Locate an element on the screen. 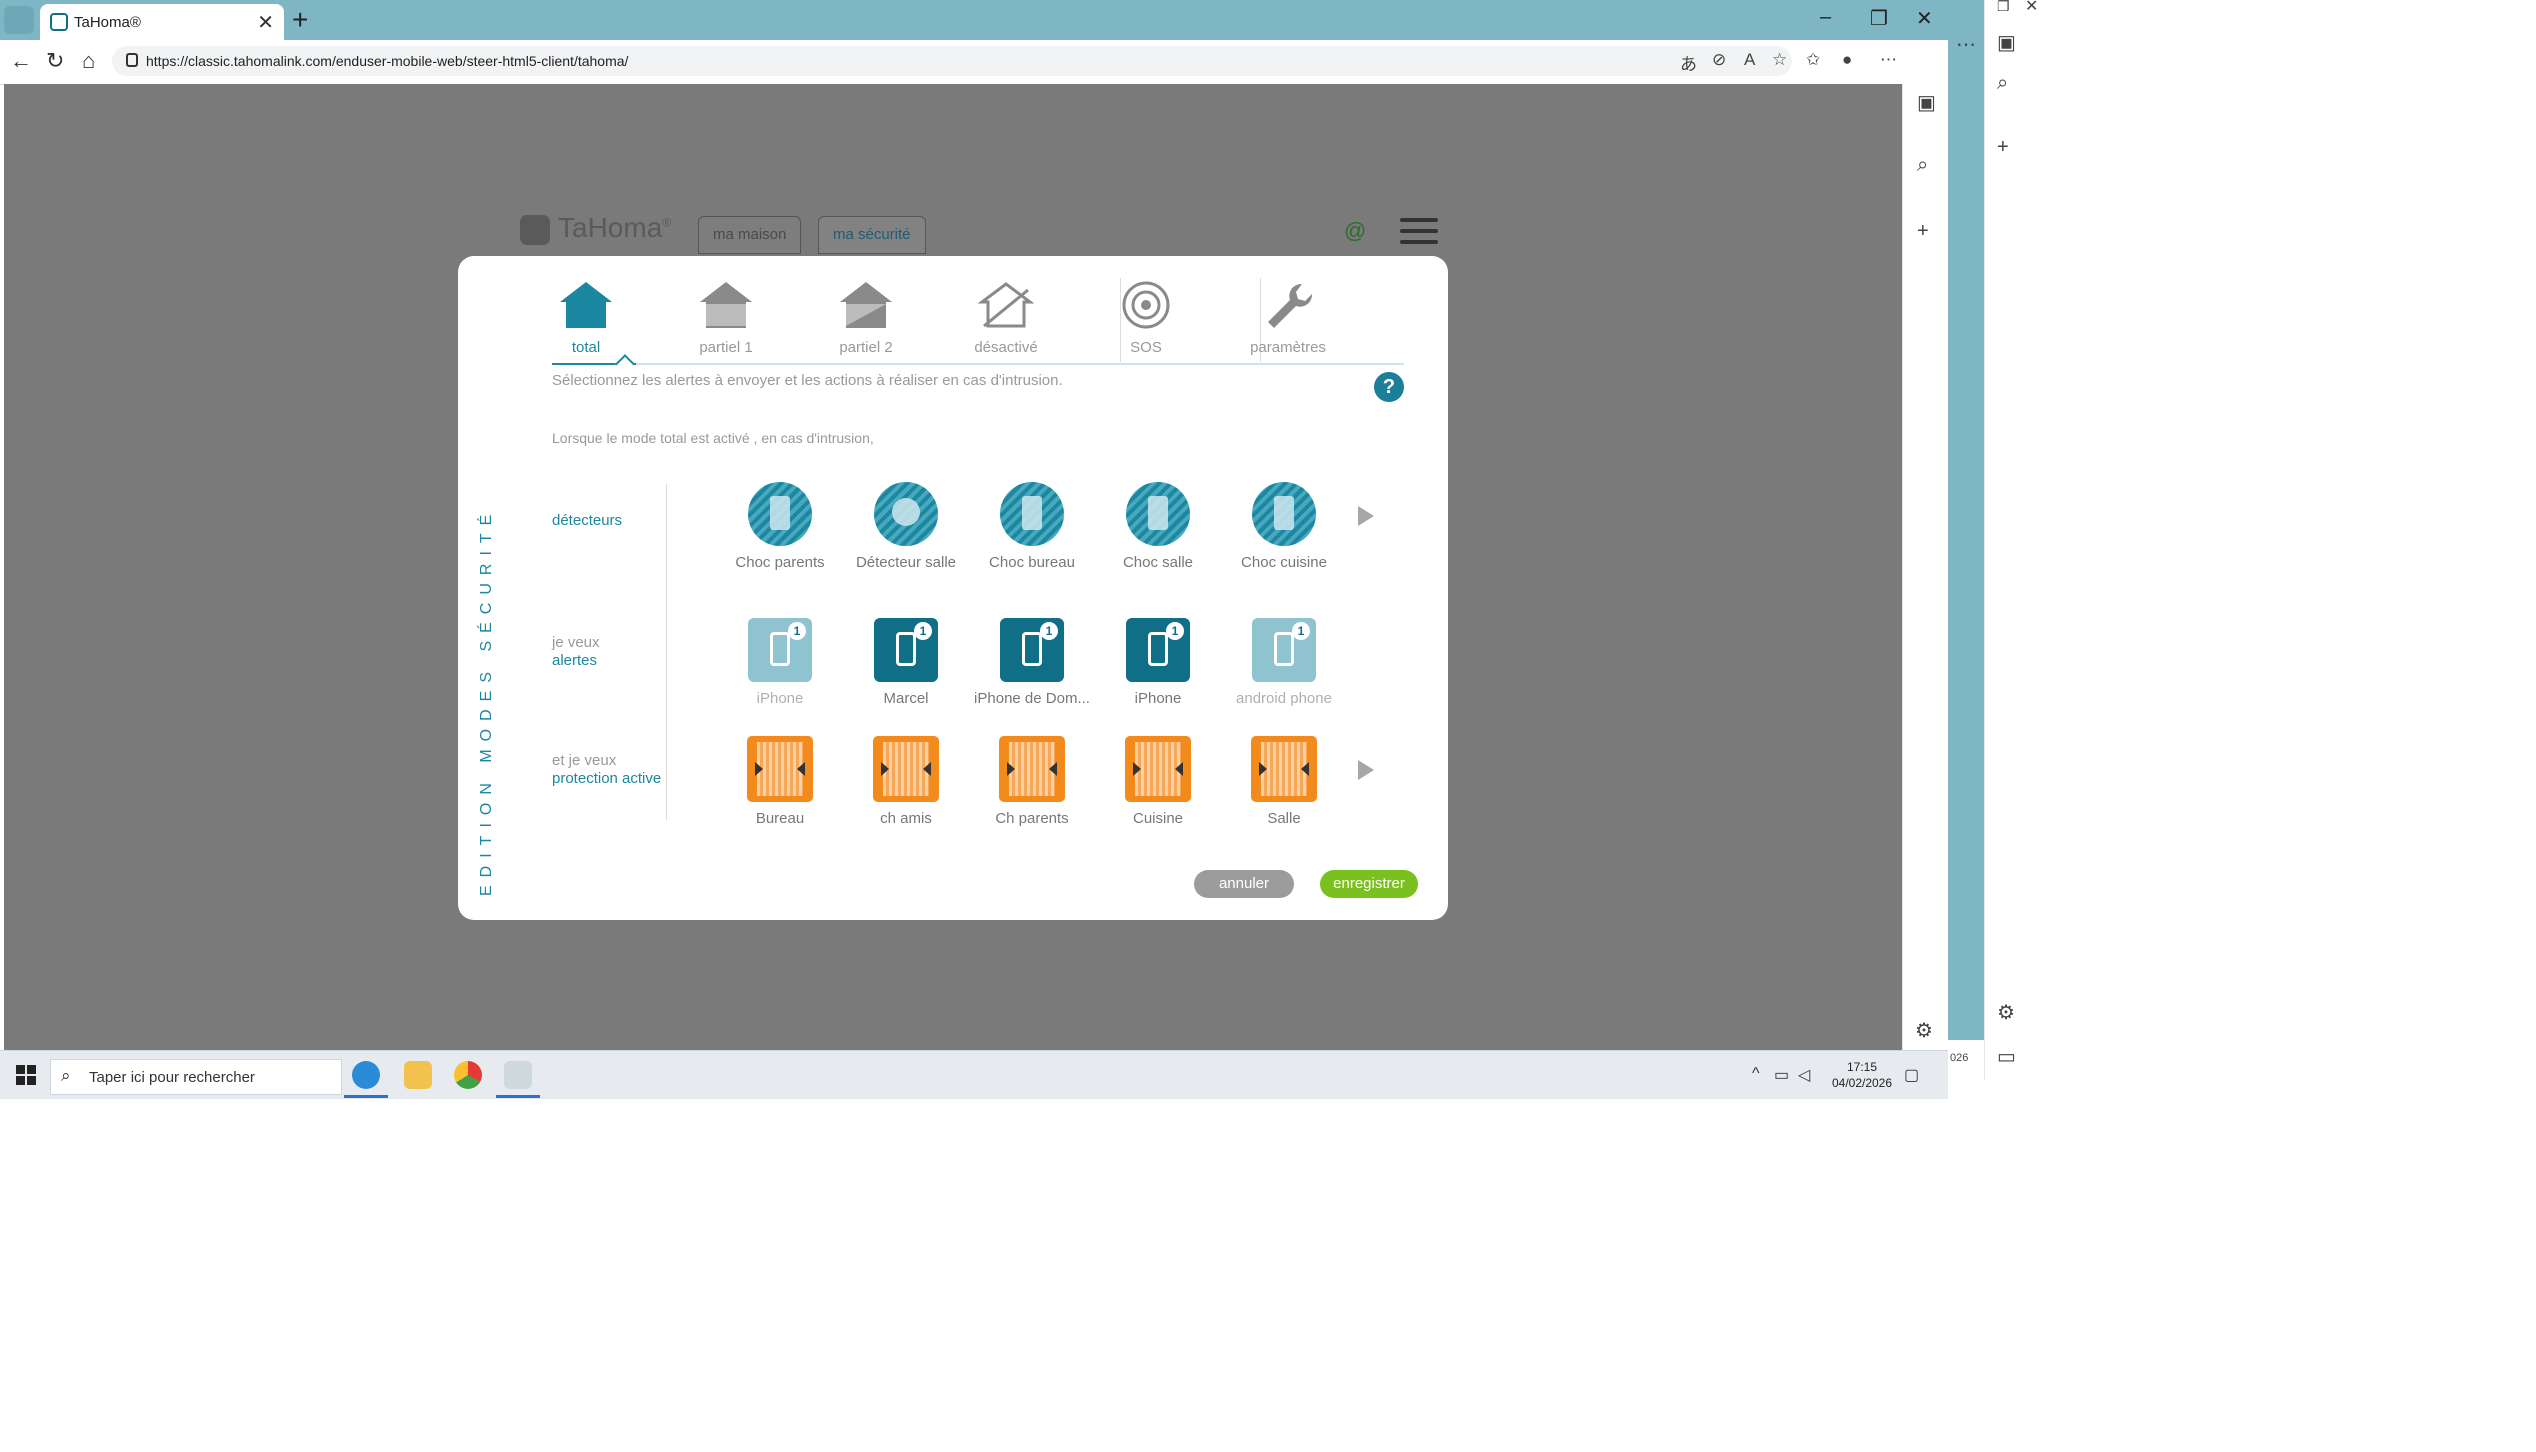 The height and width of the screenshot is (1452, 2536). tab-partiel-2-label: partiel 2 is located at coordinates (866, 347).